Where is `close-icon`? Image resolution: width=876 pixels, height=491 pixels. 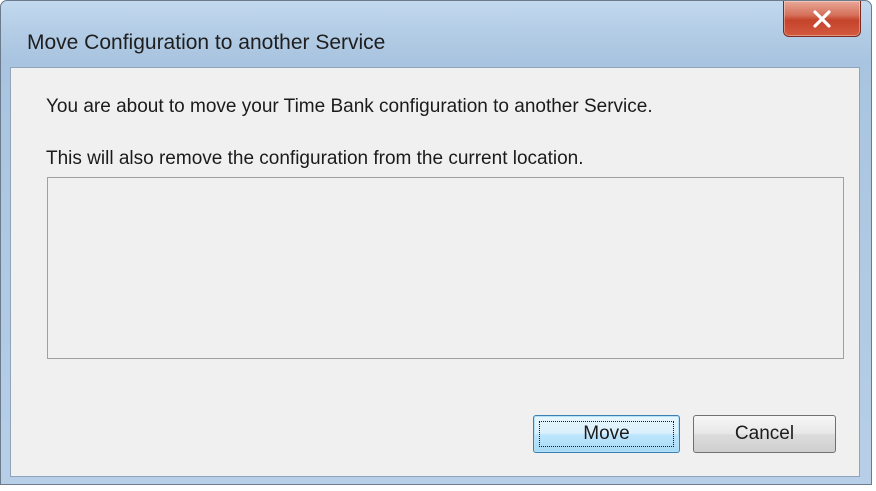 close-icon is located at coordinates (822, 18).